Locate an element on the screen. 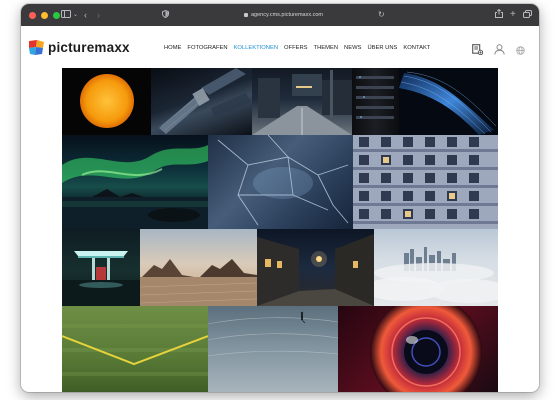 This screenshot has height=400, width=560. forward-icon: › is located at coordinates (98, 15).